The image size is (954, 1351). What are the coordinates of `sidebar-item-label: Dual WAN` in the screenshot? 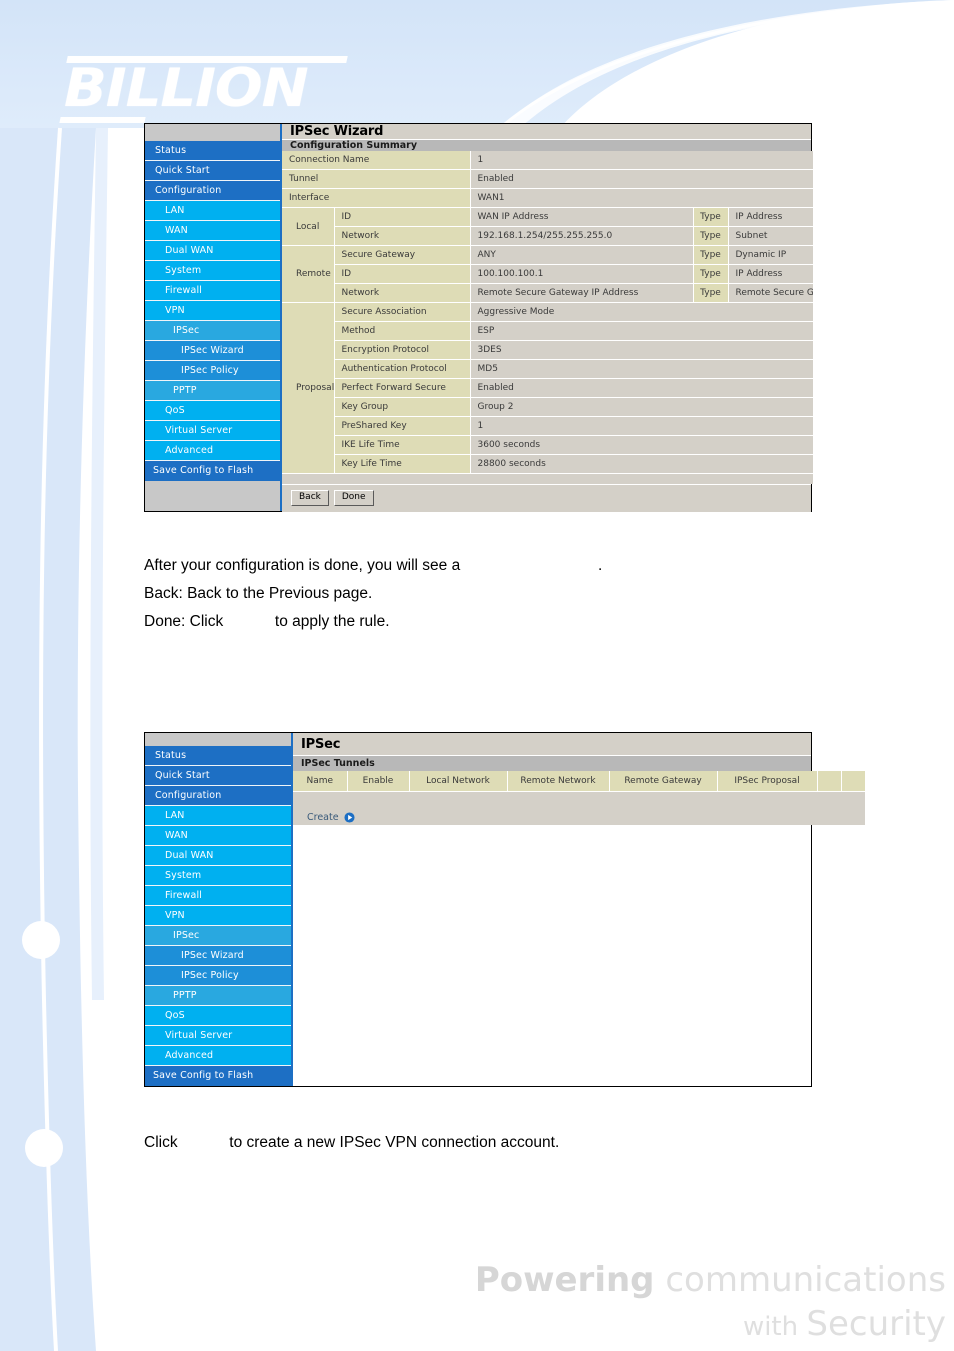 It's located at (189, 250).